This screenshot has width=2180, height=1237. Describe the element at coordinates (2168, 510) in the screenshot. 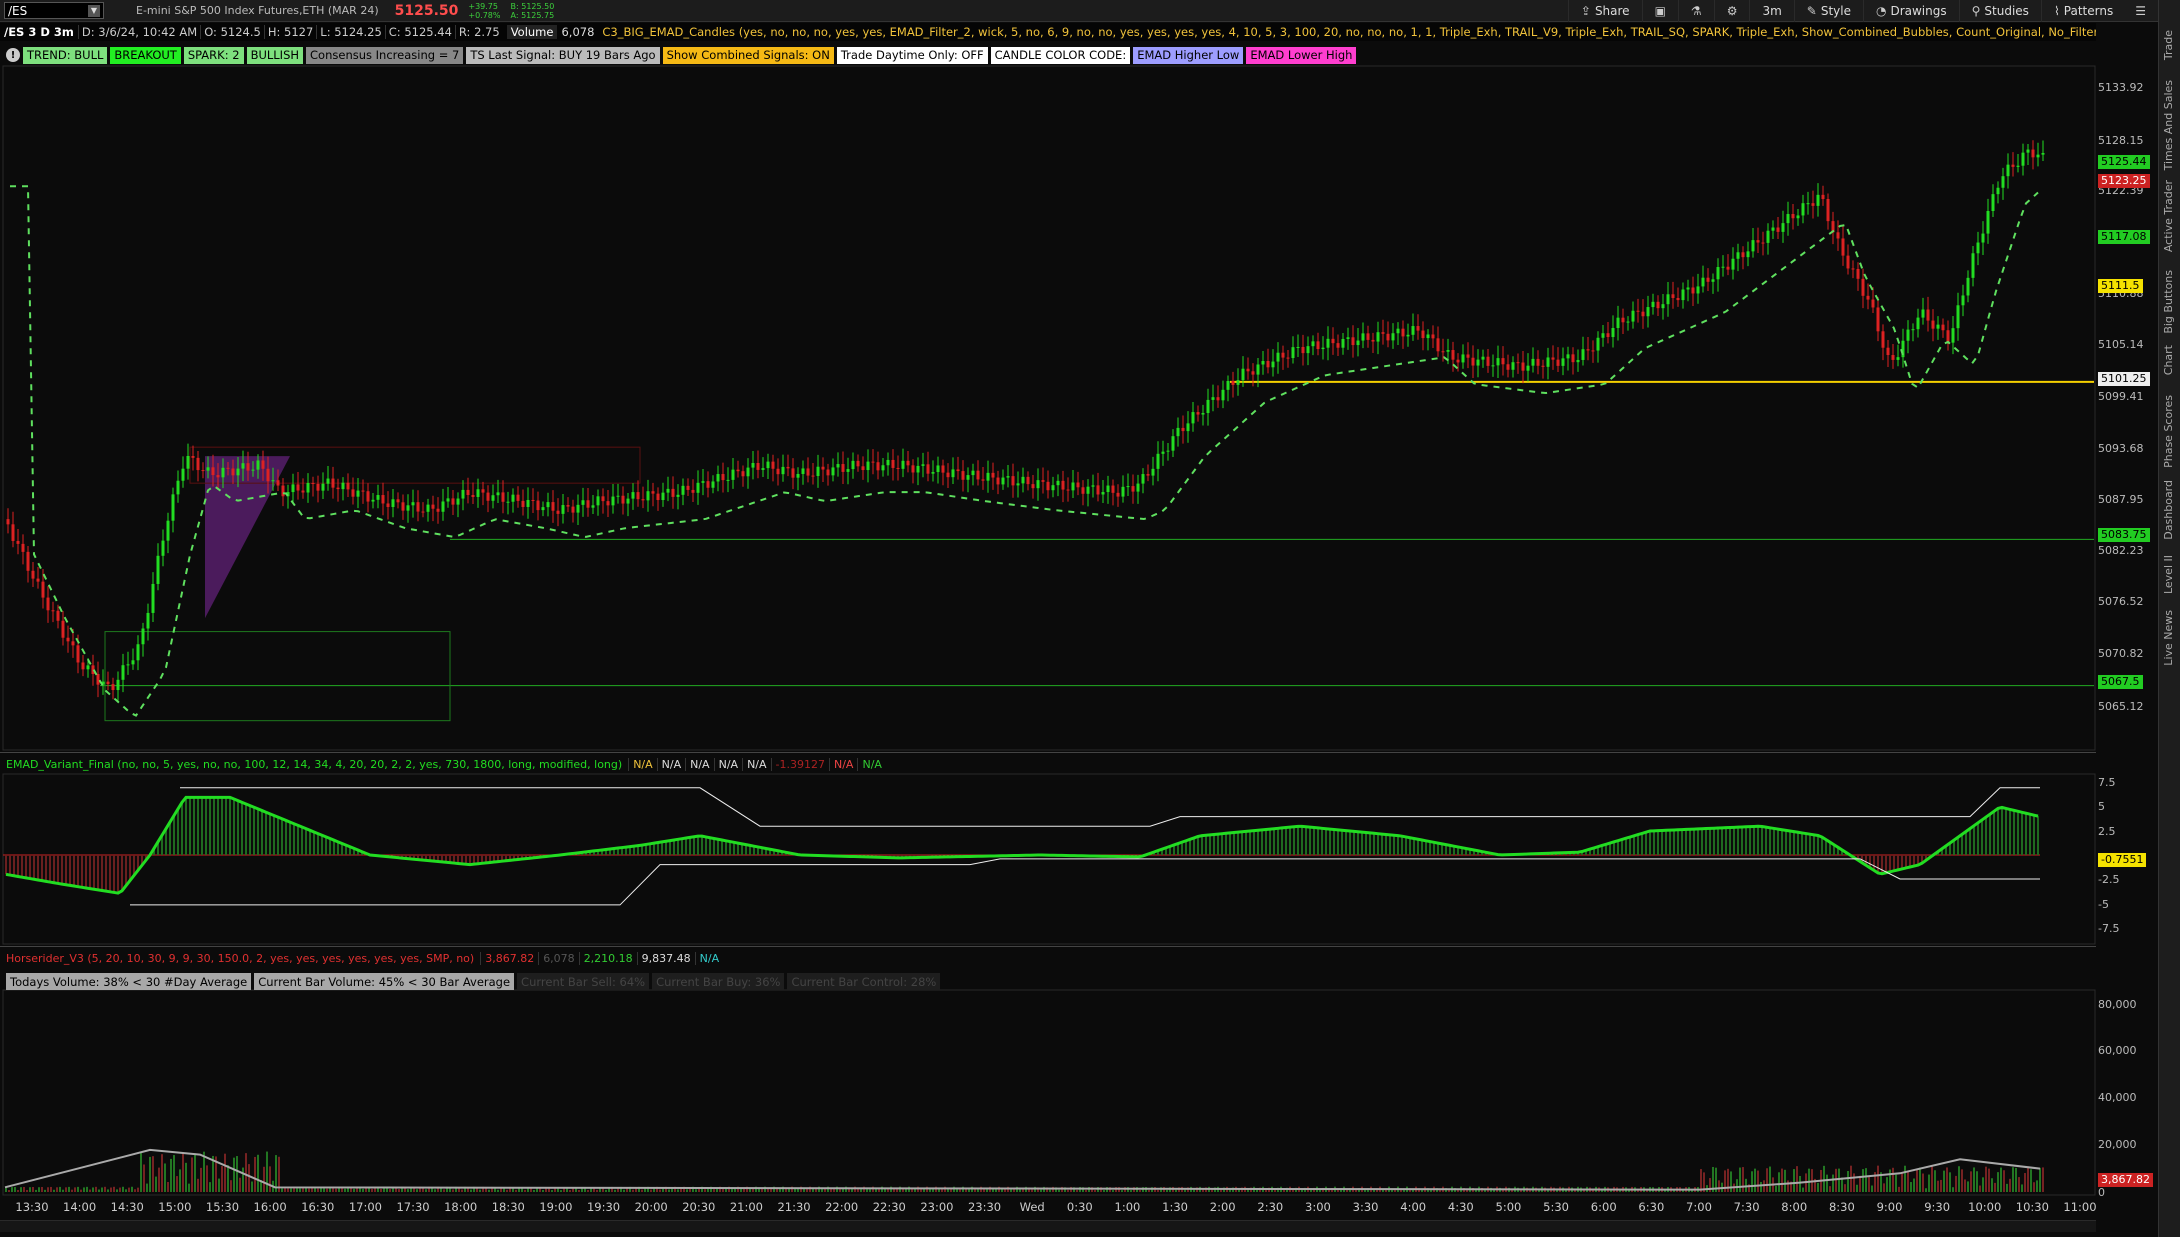

I see `side-tab-dashboard: Dashboard` at that location.